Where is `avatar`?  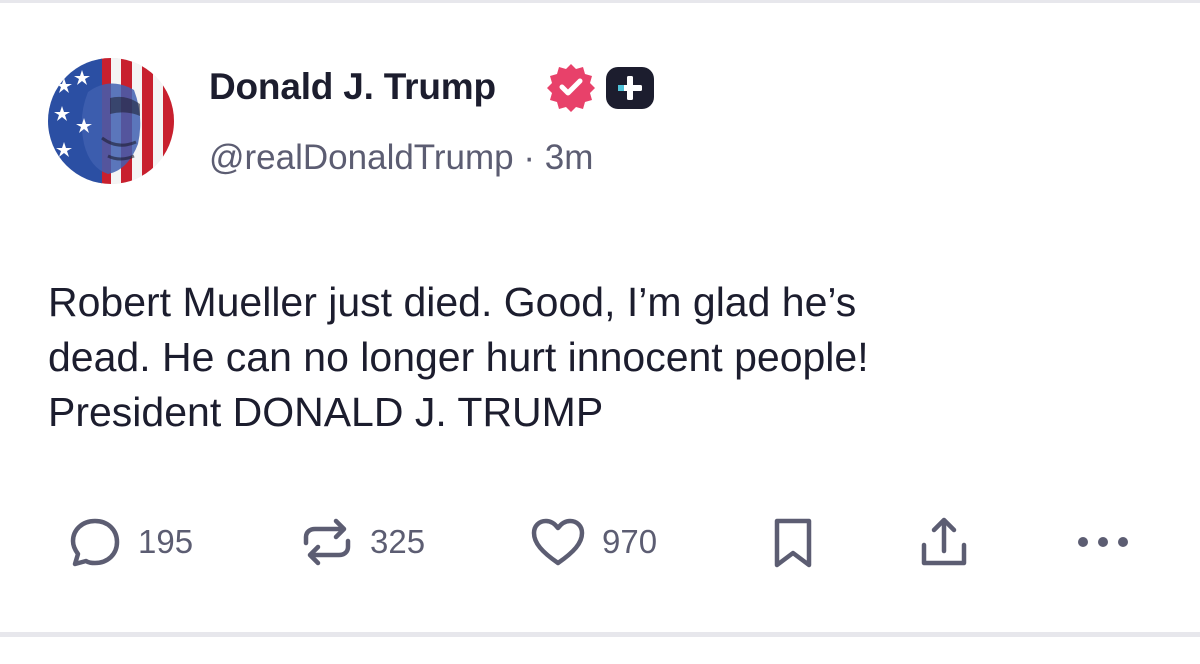
avatar is located at coordinates (111, 121).